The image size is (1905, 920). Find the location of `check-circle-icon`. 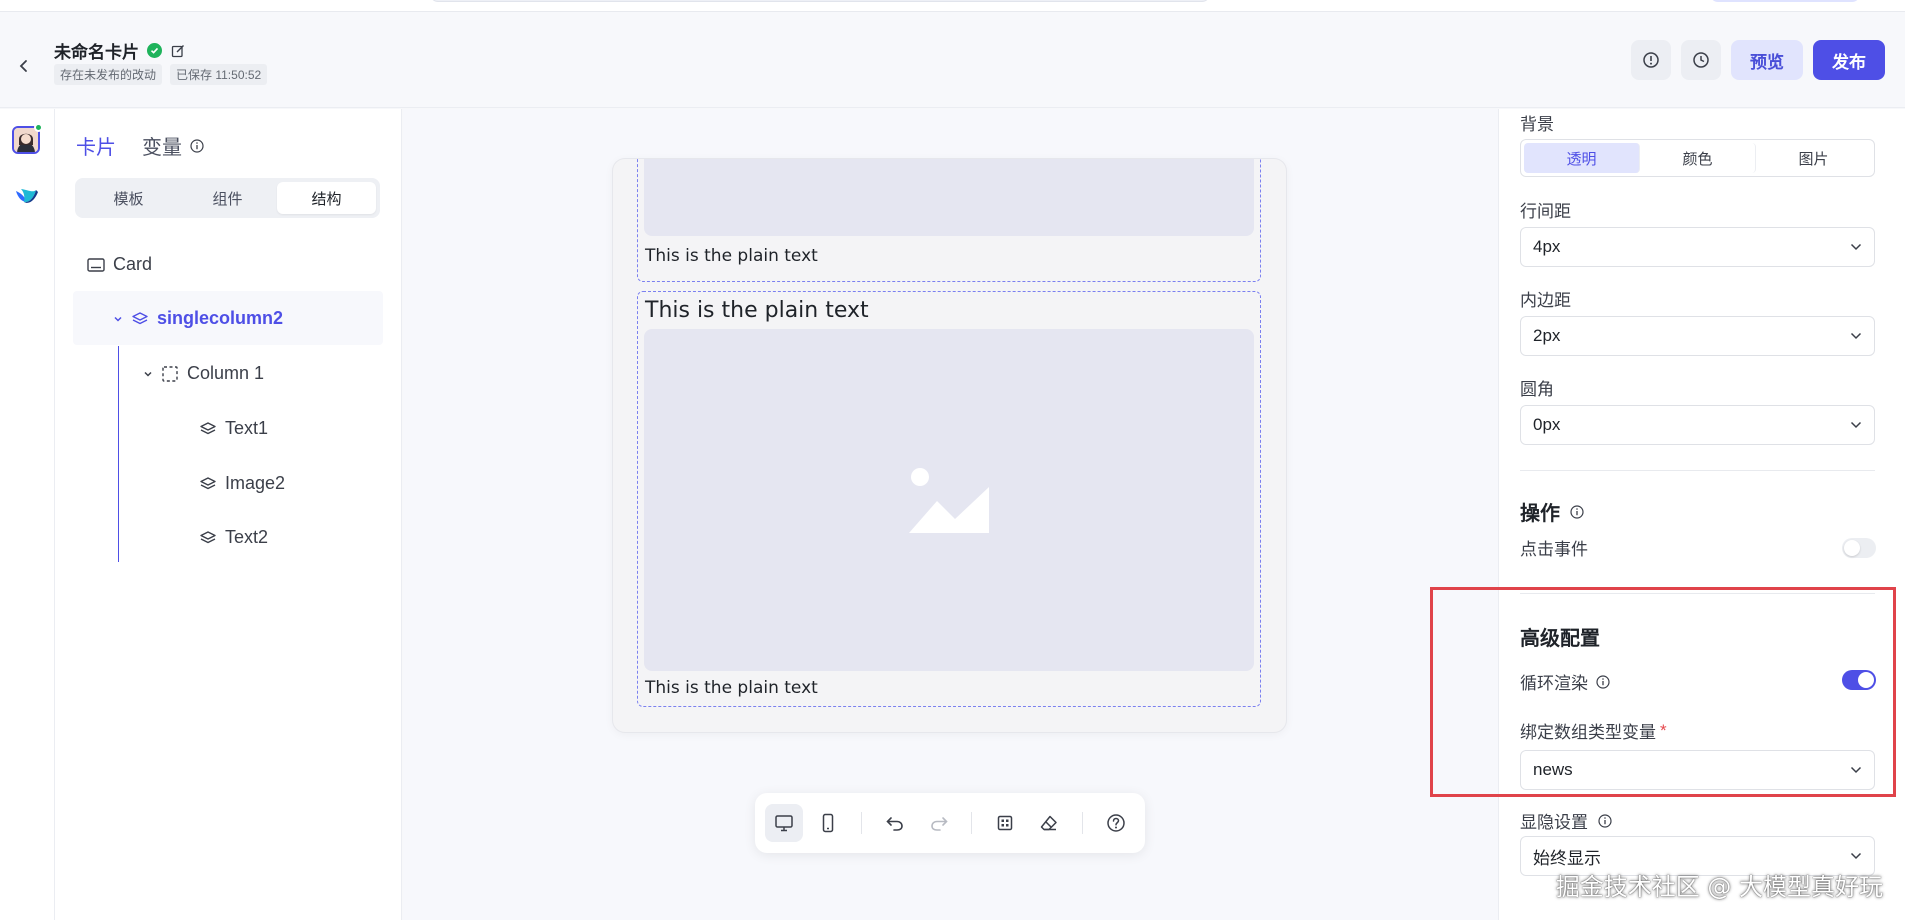

check-circle-icon is located at coordinates (154, 50).